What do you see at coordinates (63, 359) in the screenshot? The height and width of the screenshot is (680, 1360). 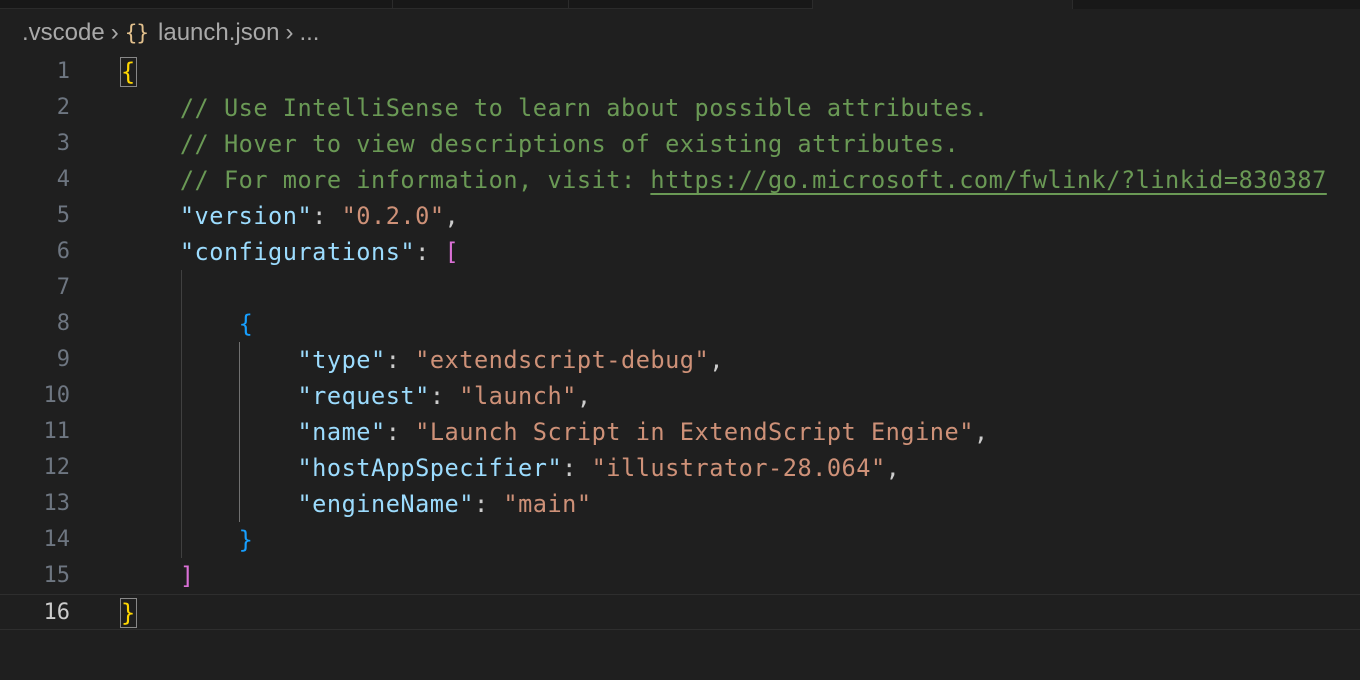 I see `line-number: 9` at bounding box center [63, 359].